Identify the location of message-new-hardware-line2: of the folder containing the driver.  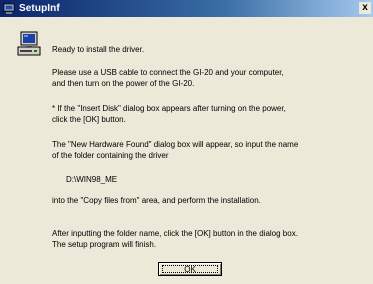
(110, 155).